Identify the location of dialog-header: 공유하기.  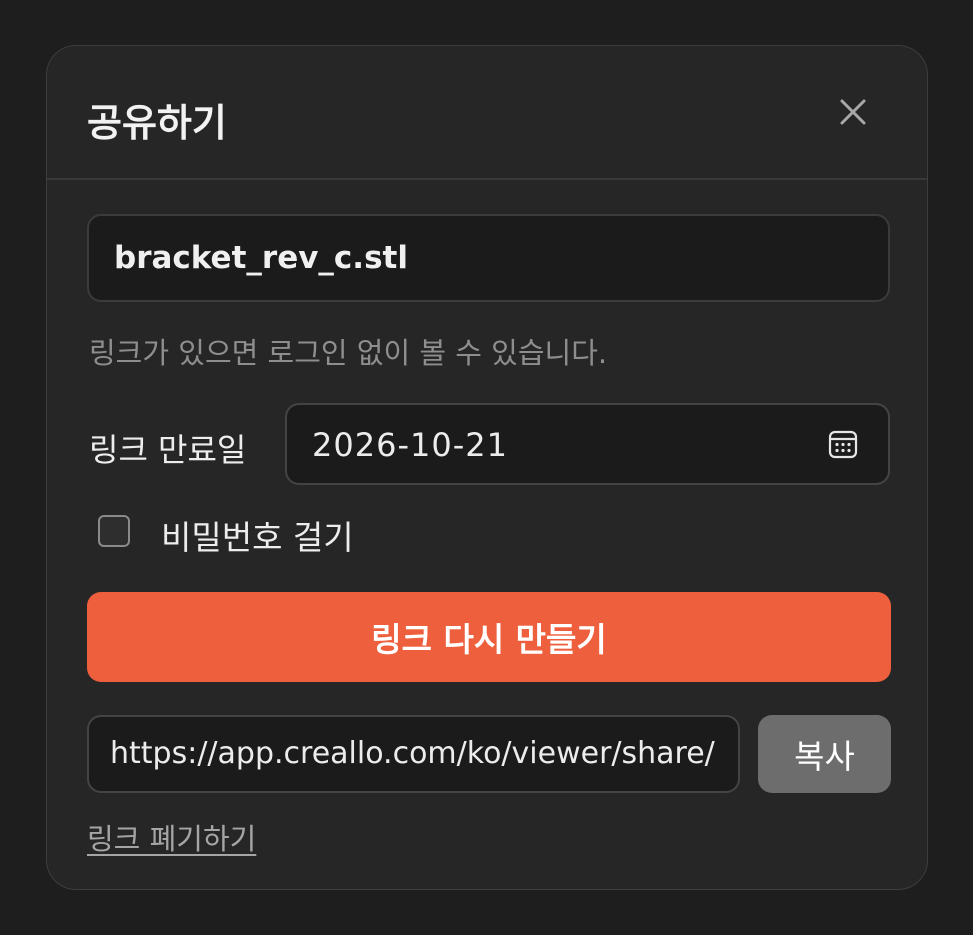
(487, 113).